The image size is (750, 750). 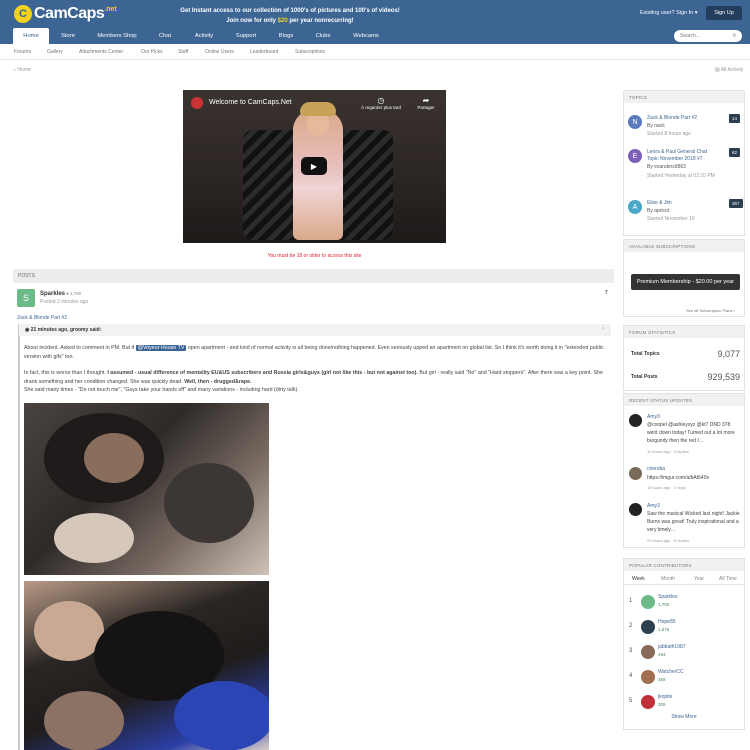 What do you see at coordinates (426, 103) in the screenshot?
I see `share-video-button: ➦ Partager` at bounding box center [426, 103].